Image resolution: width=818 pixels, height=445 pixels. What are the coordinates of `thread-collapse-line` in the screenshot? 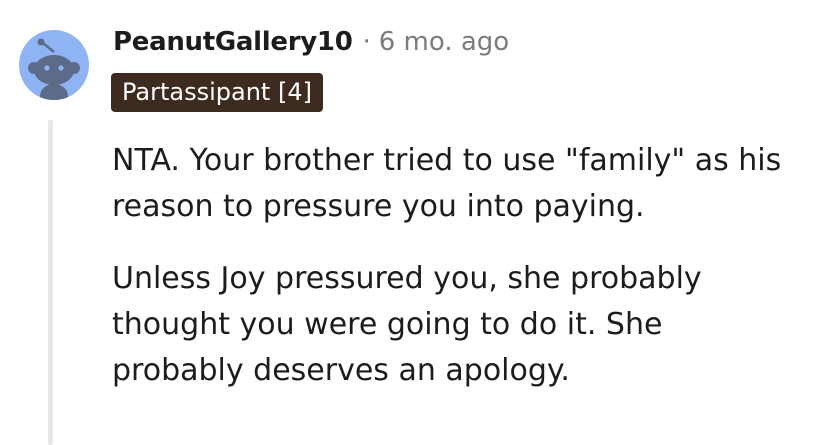 It's located at (50, 282).